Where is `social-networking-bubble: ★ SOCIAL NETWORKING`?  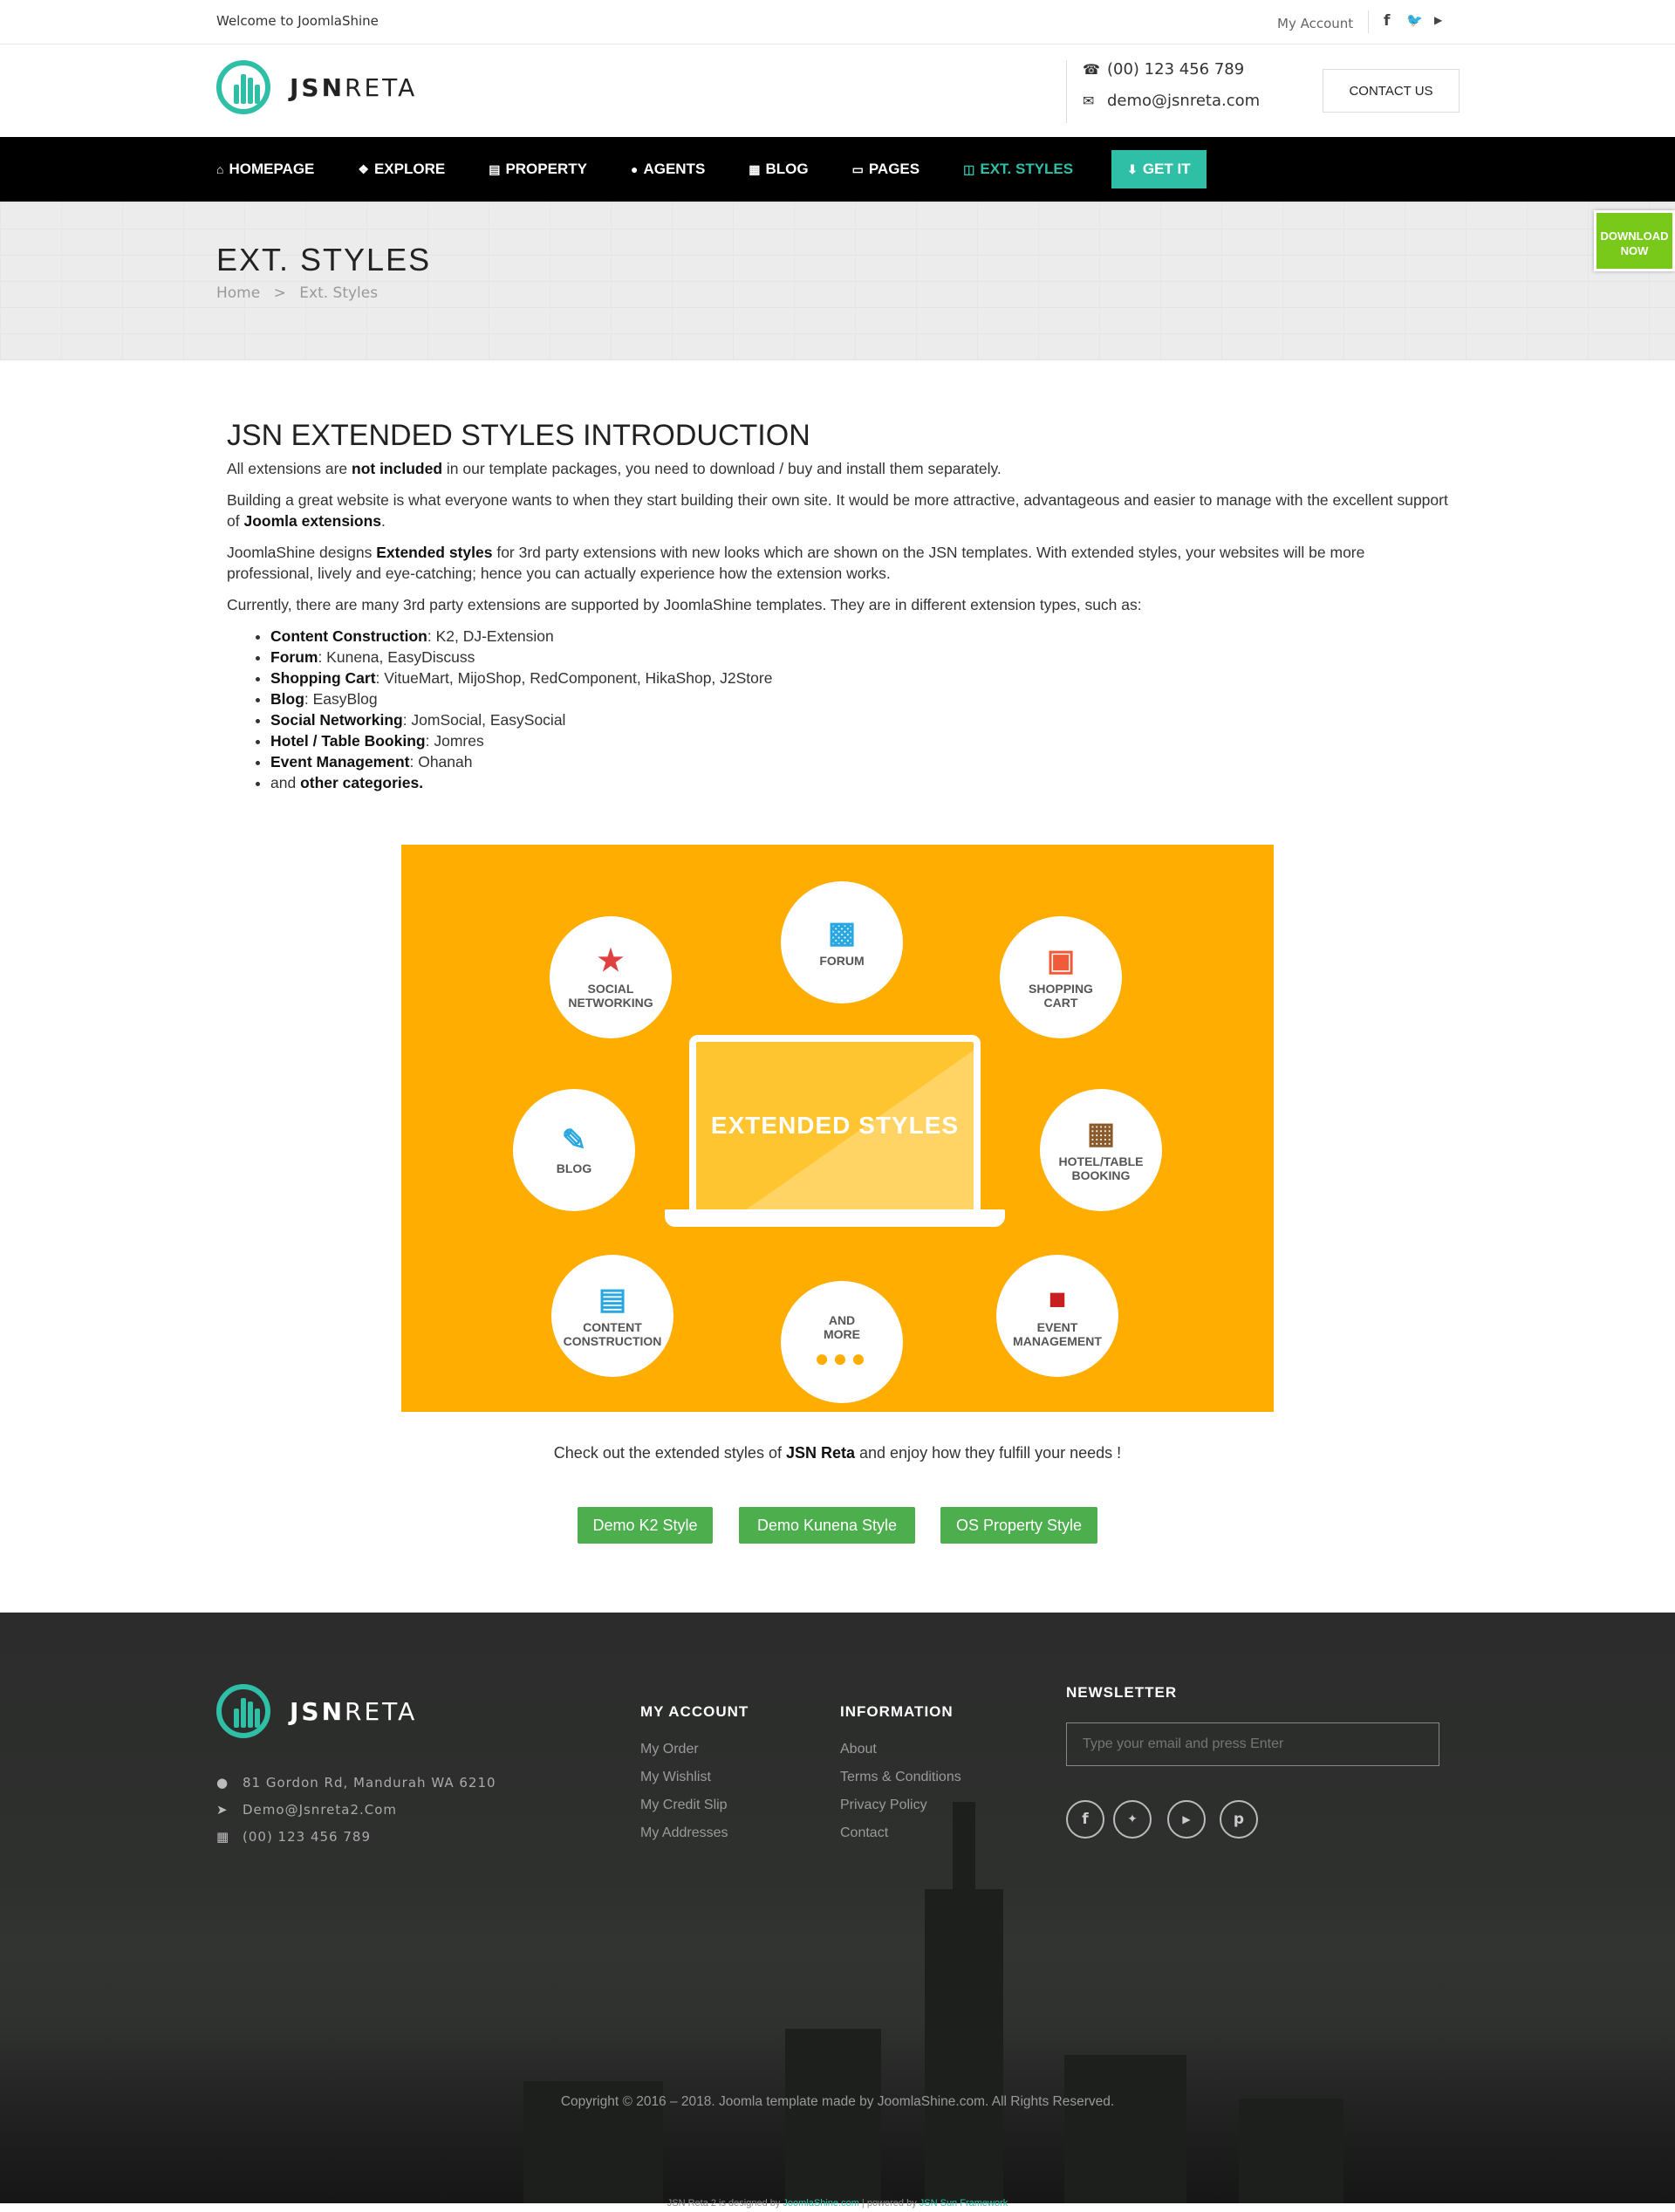 social-networking-bubble: ★ SOCIAL NETWORKING is located at coordinates (611, 977).